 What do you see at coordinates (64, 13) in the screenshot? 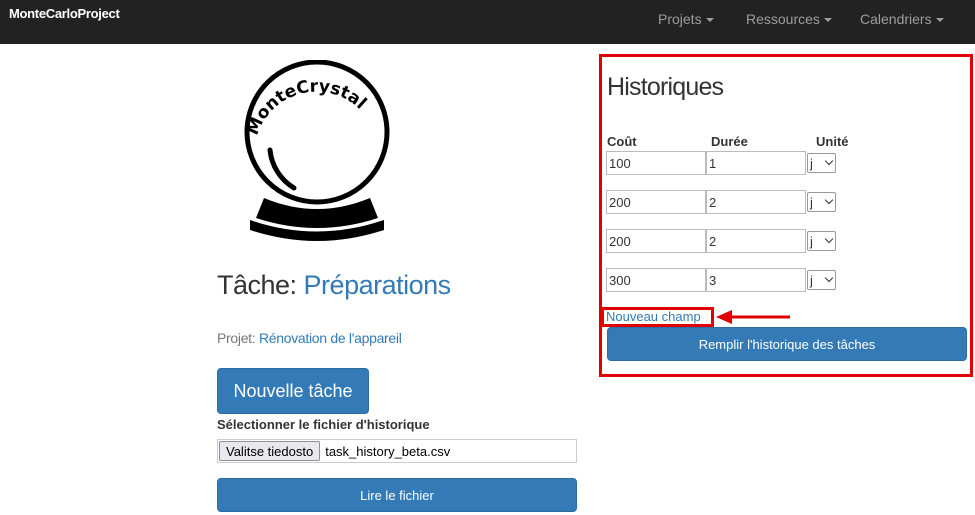
I see `brand-link: MonteCarloProject` at bounding box center [64, 13].